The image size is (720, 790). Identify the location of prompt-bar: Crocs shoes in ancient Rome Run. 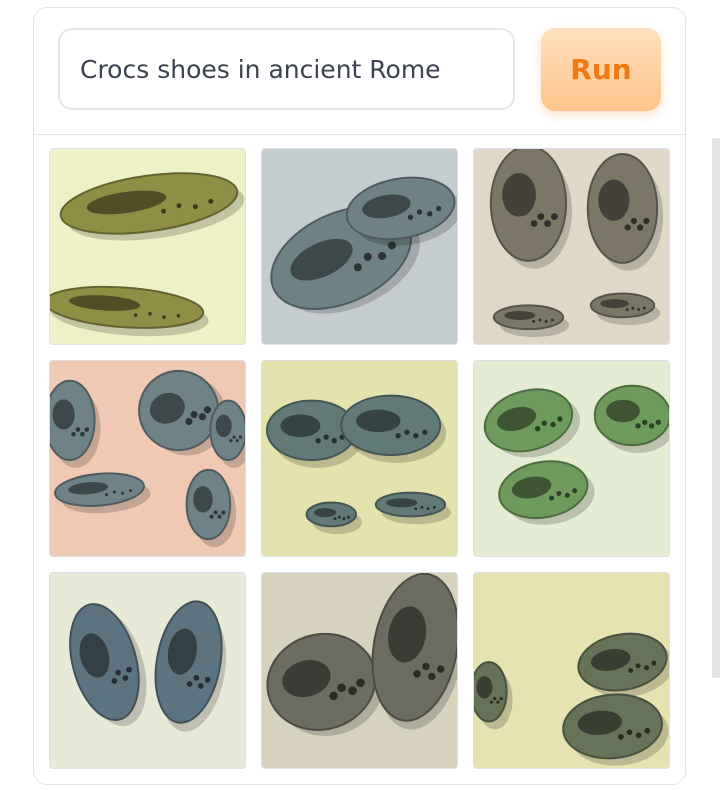
(359, 71).